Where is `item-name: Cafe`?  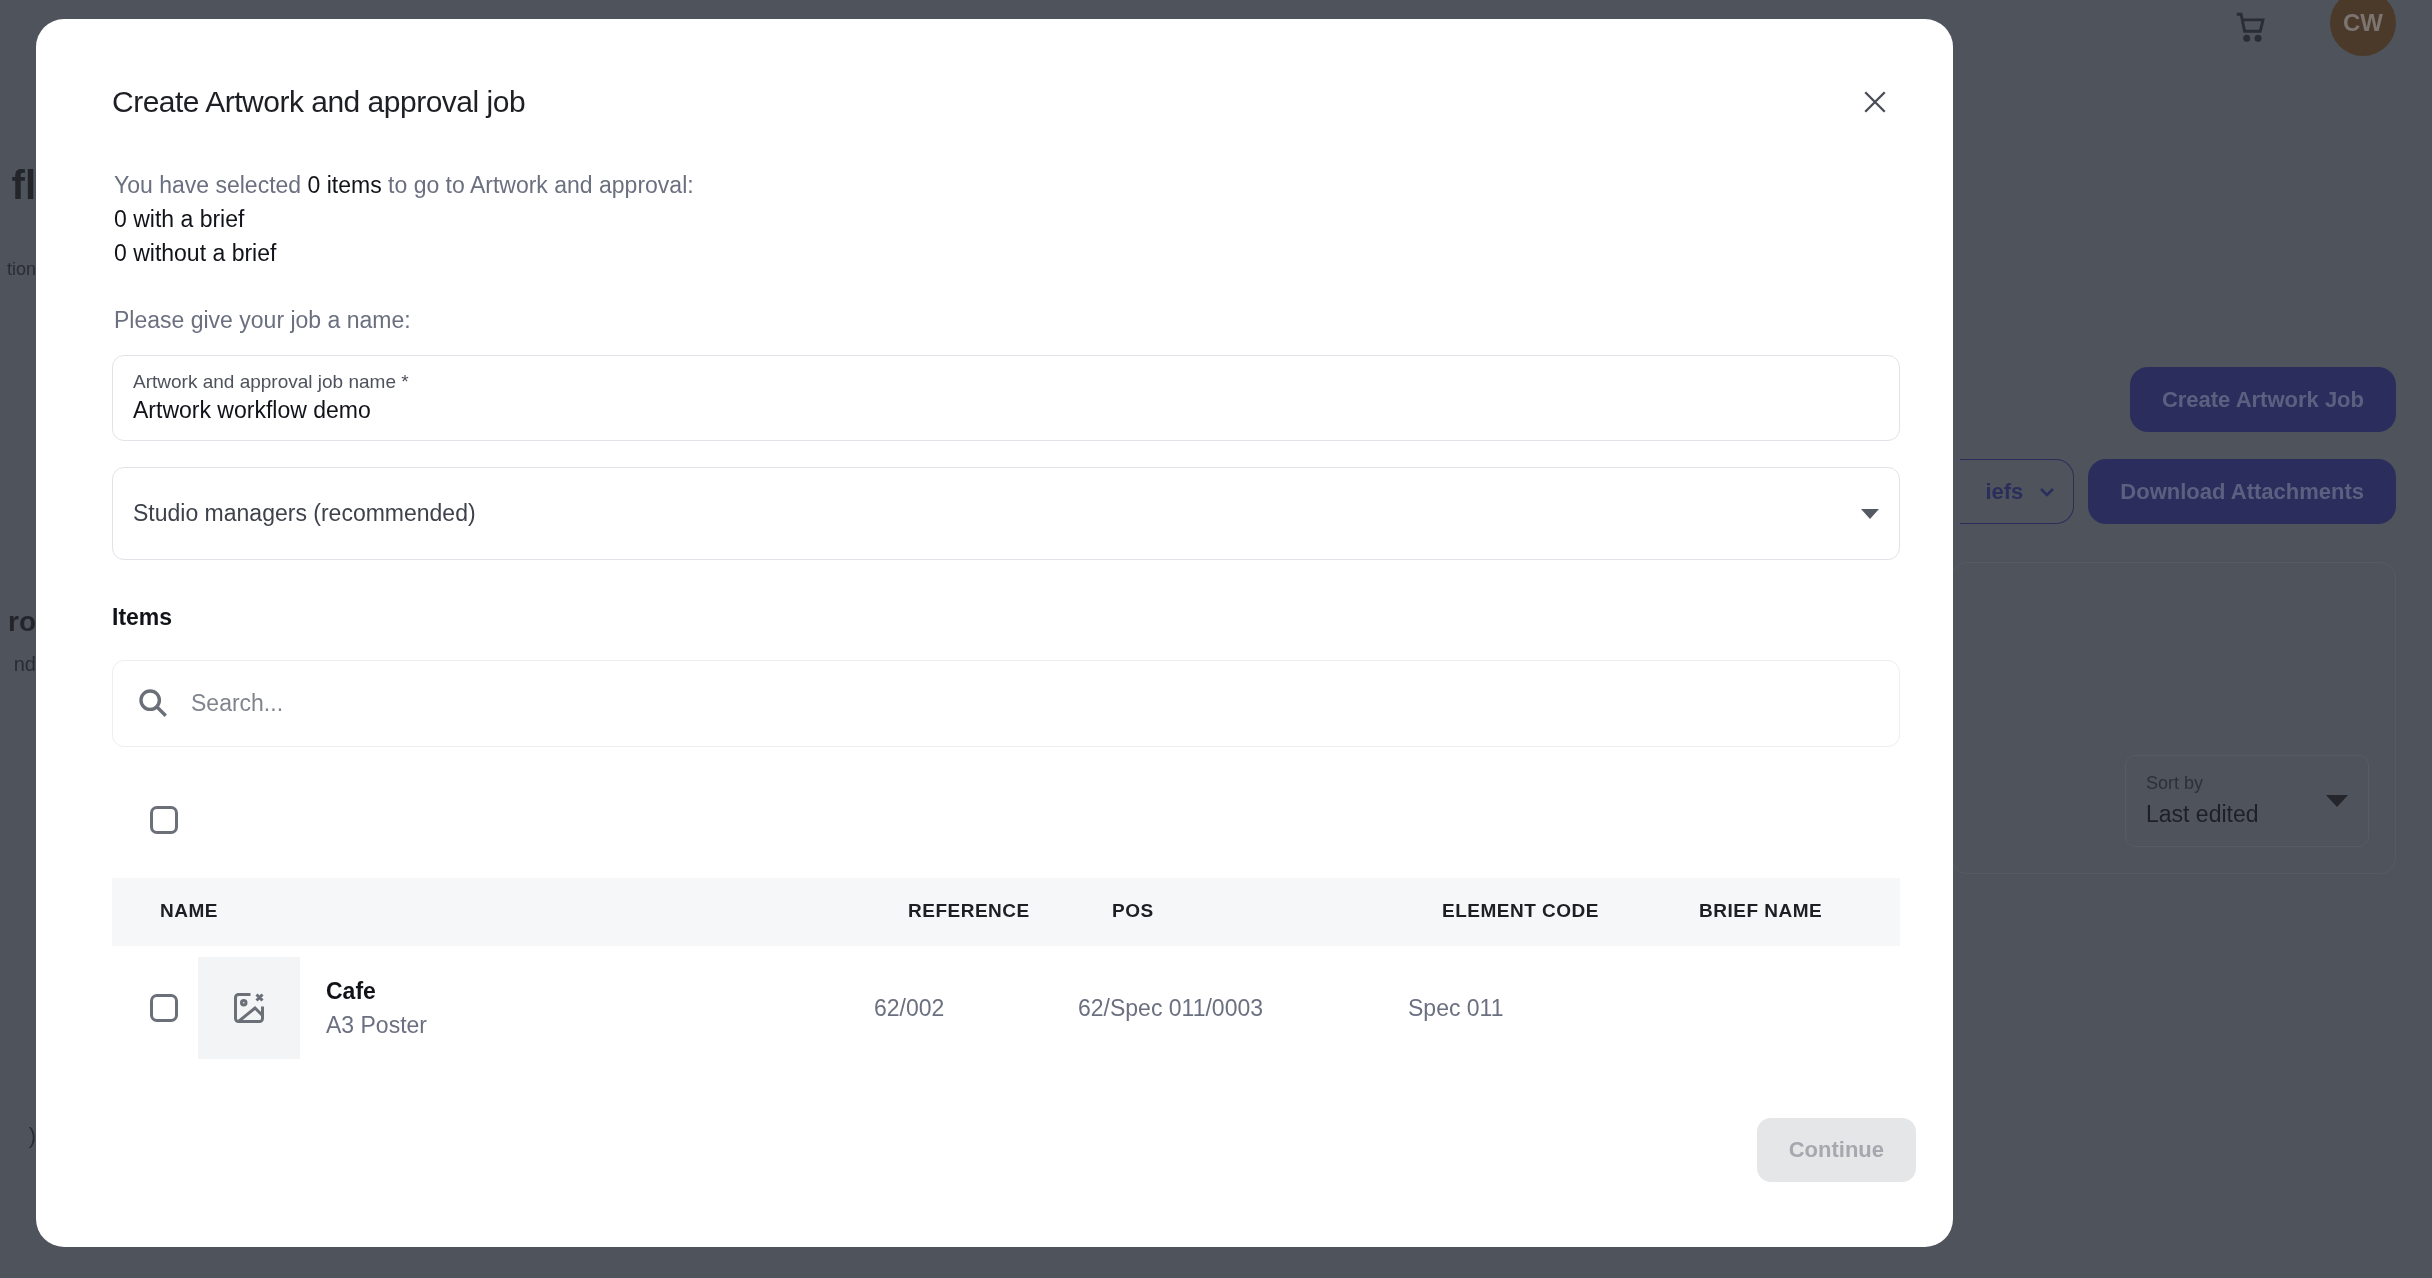 item-name: Cafe is located at coordinates (351, 991).